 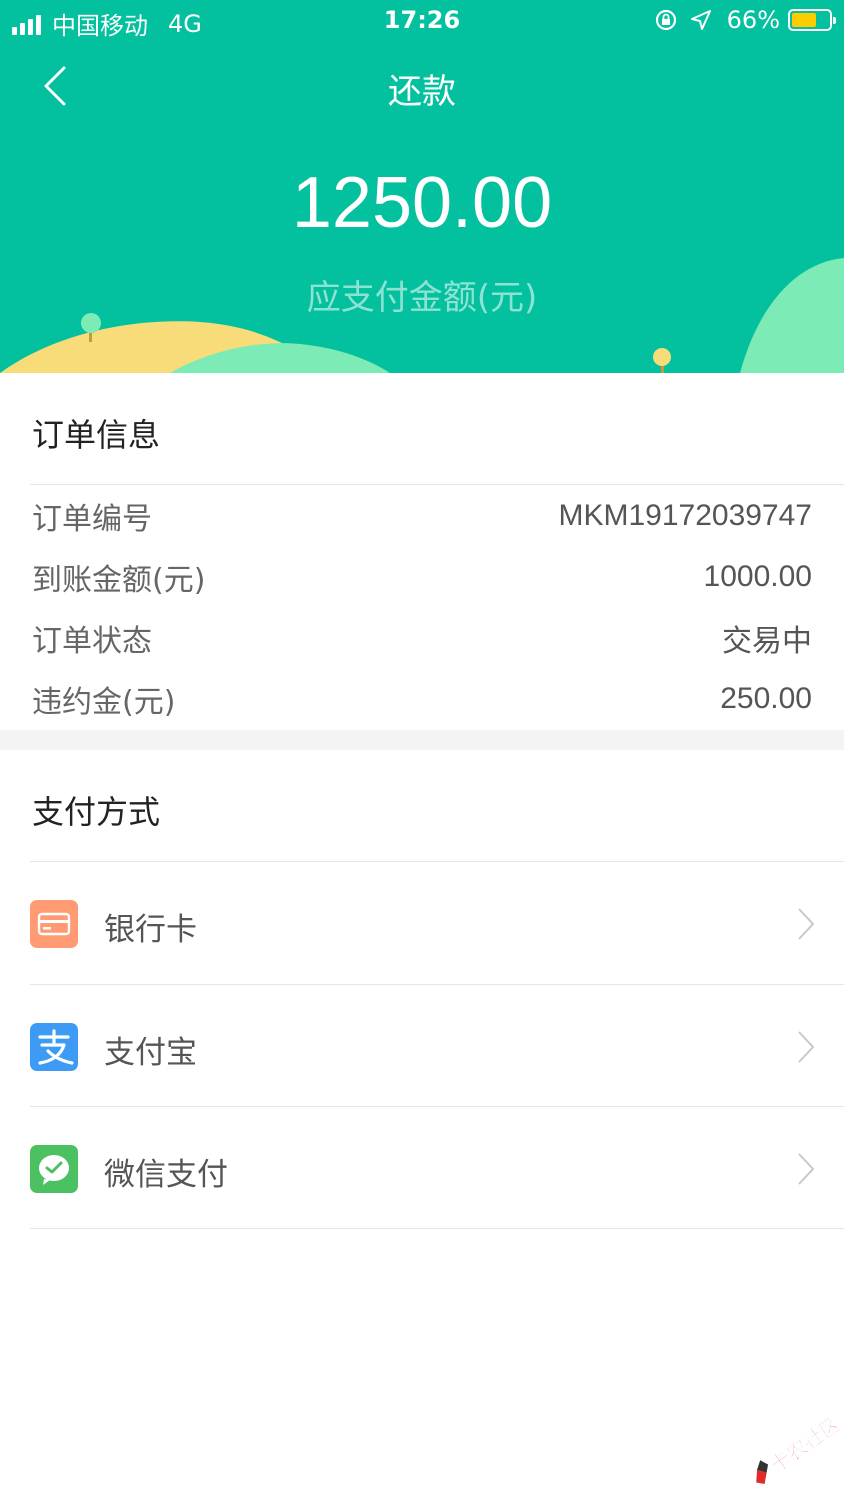 What do you see at coordinates (54, 924) in the screenshot?
I see `bank-card-icon` at bounding box center [54, 924].